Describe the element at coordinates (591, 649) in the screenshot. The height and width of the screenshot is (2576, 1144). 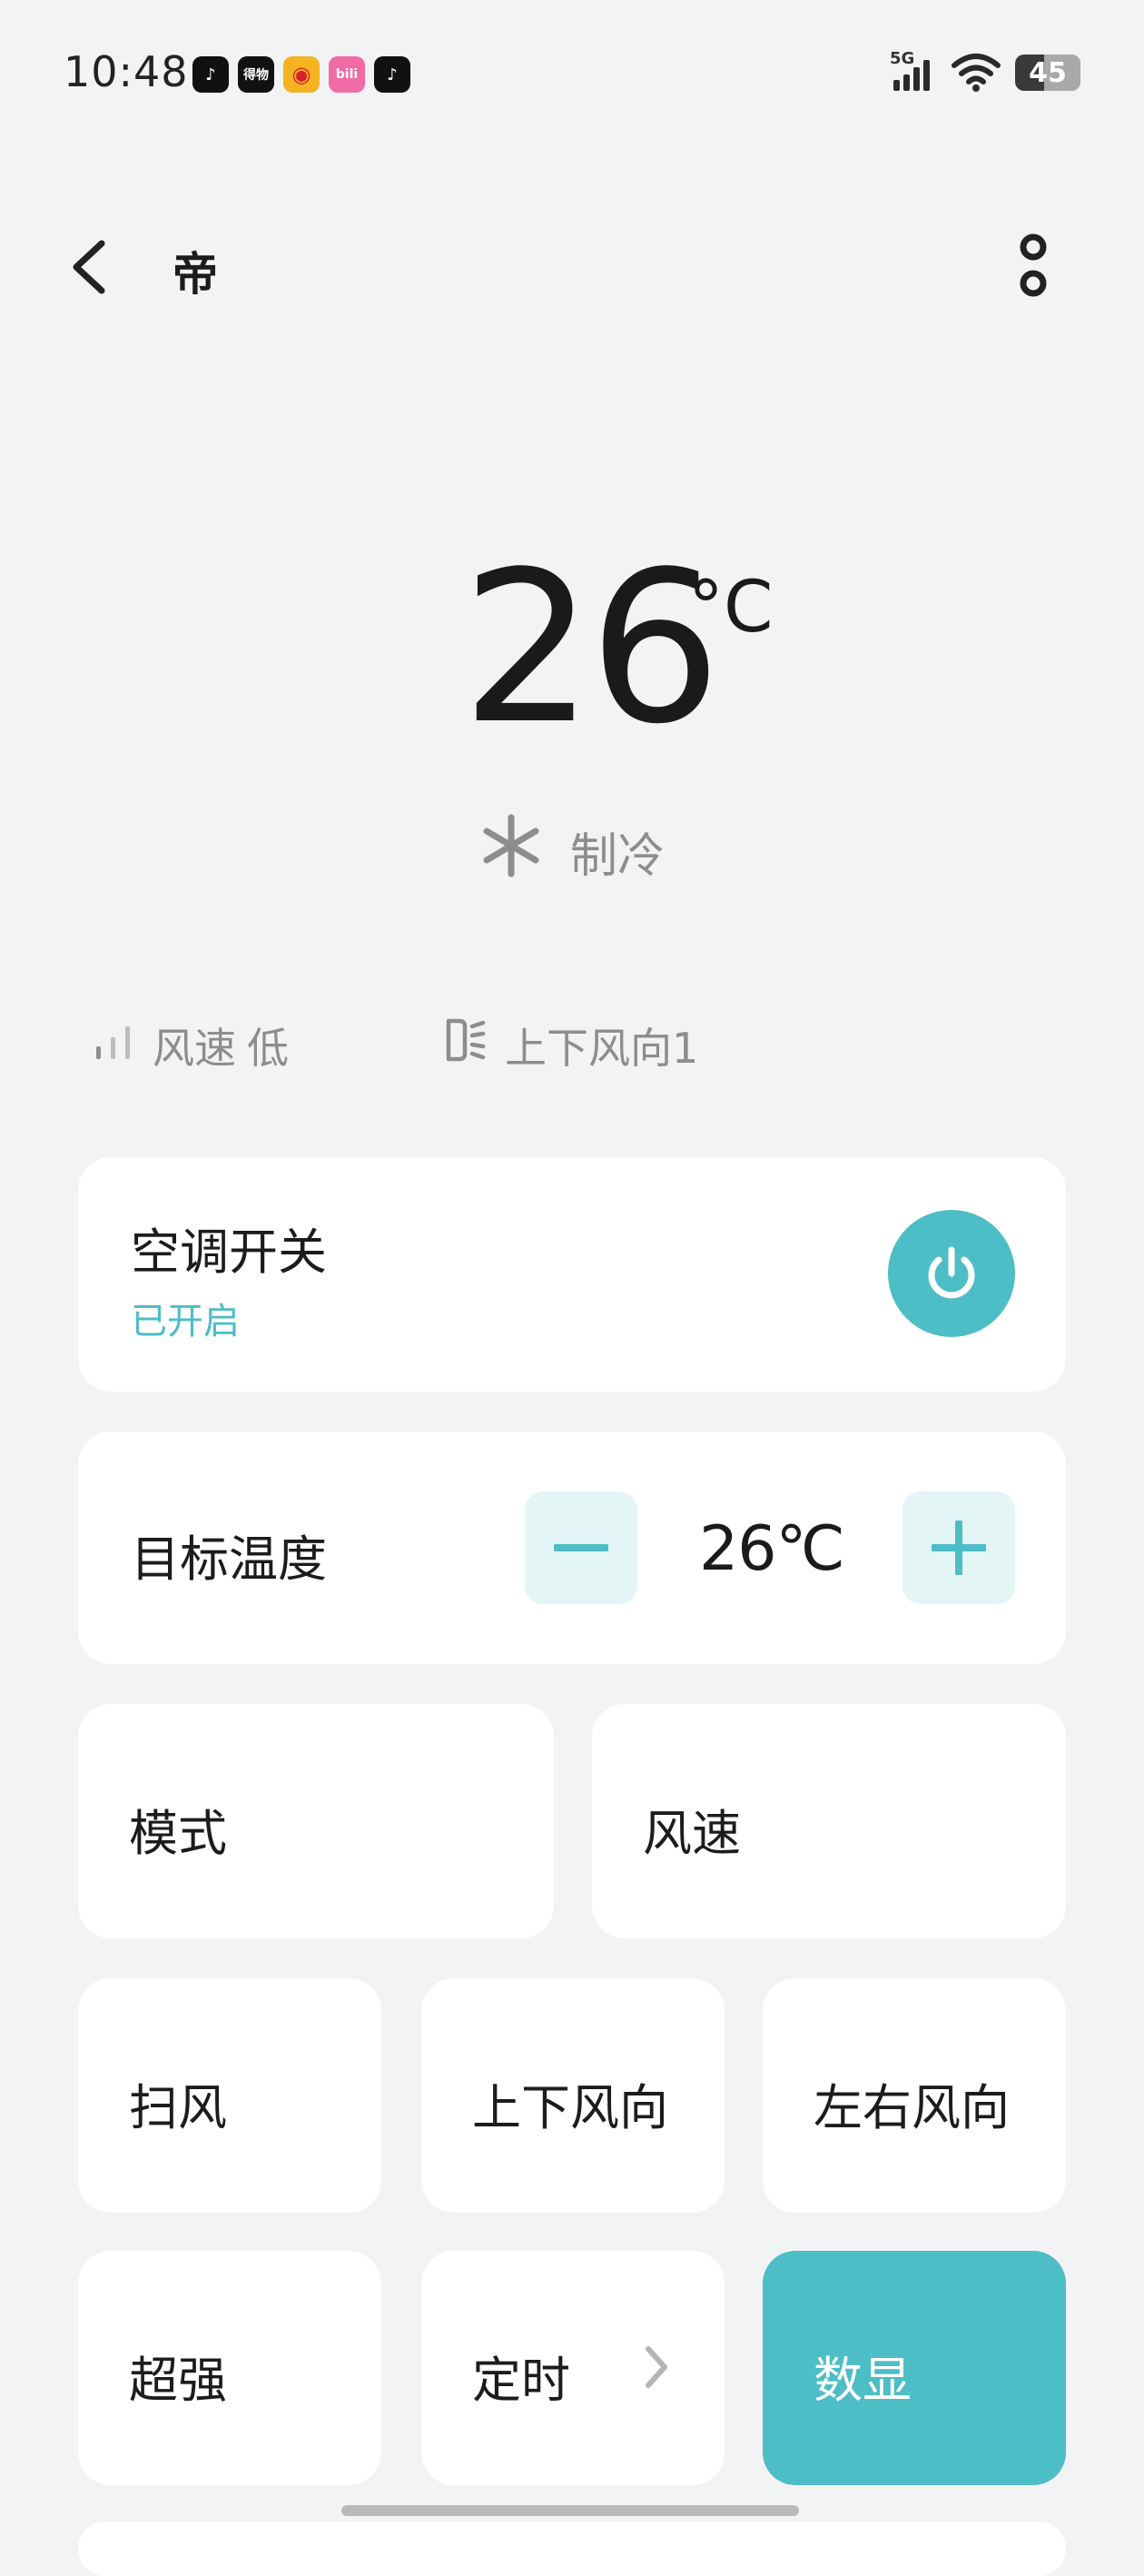
I see `current-temperature: 26` at that location.